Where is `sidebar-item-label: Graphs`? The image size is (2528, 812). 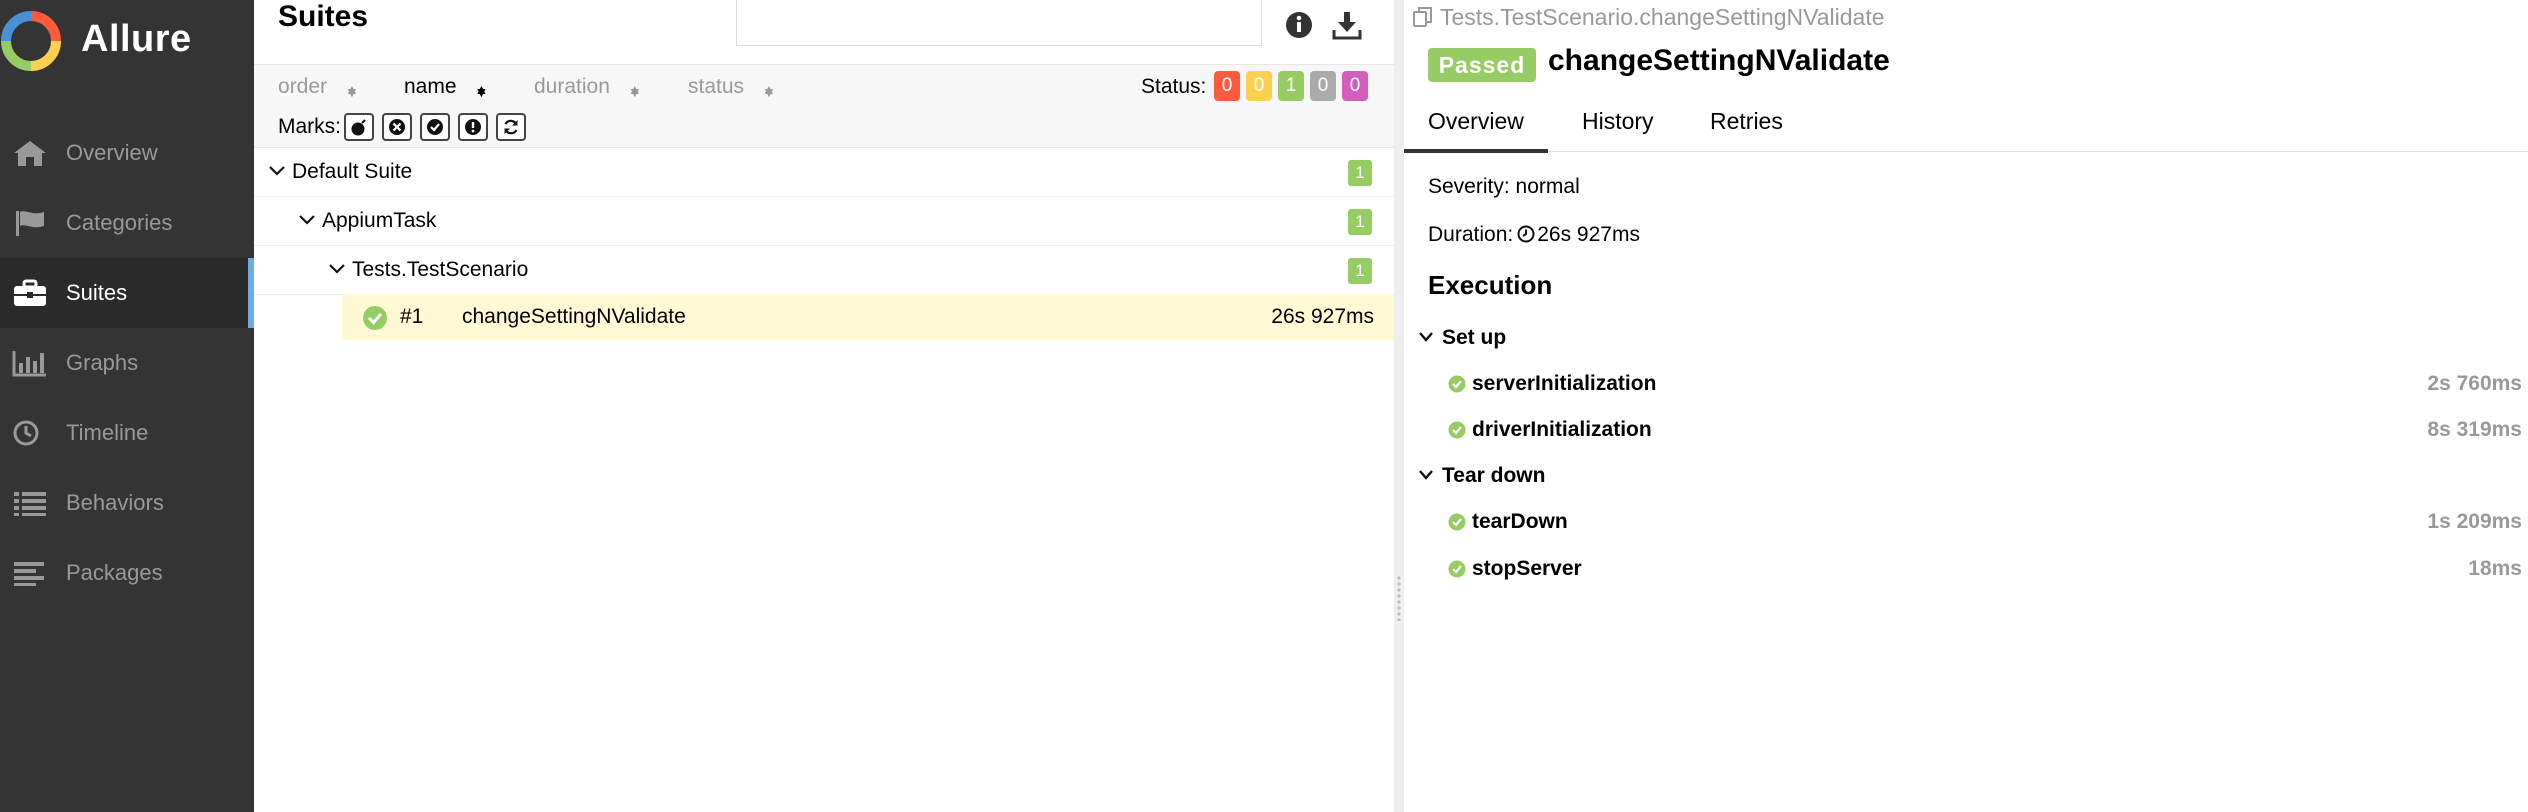
sidebar-item-label: Graphs is located at coordinates (102, 362).